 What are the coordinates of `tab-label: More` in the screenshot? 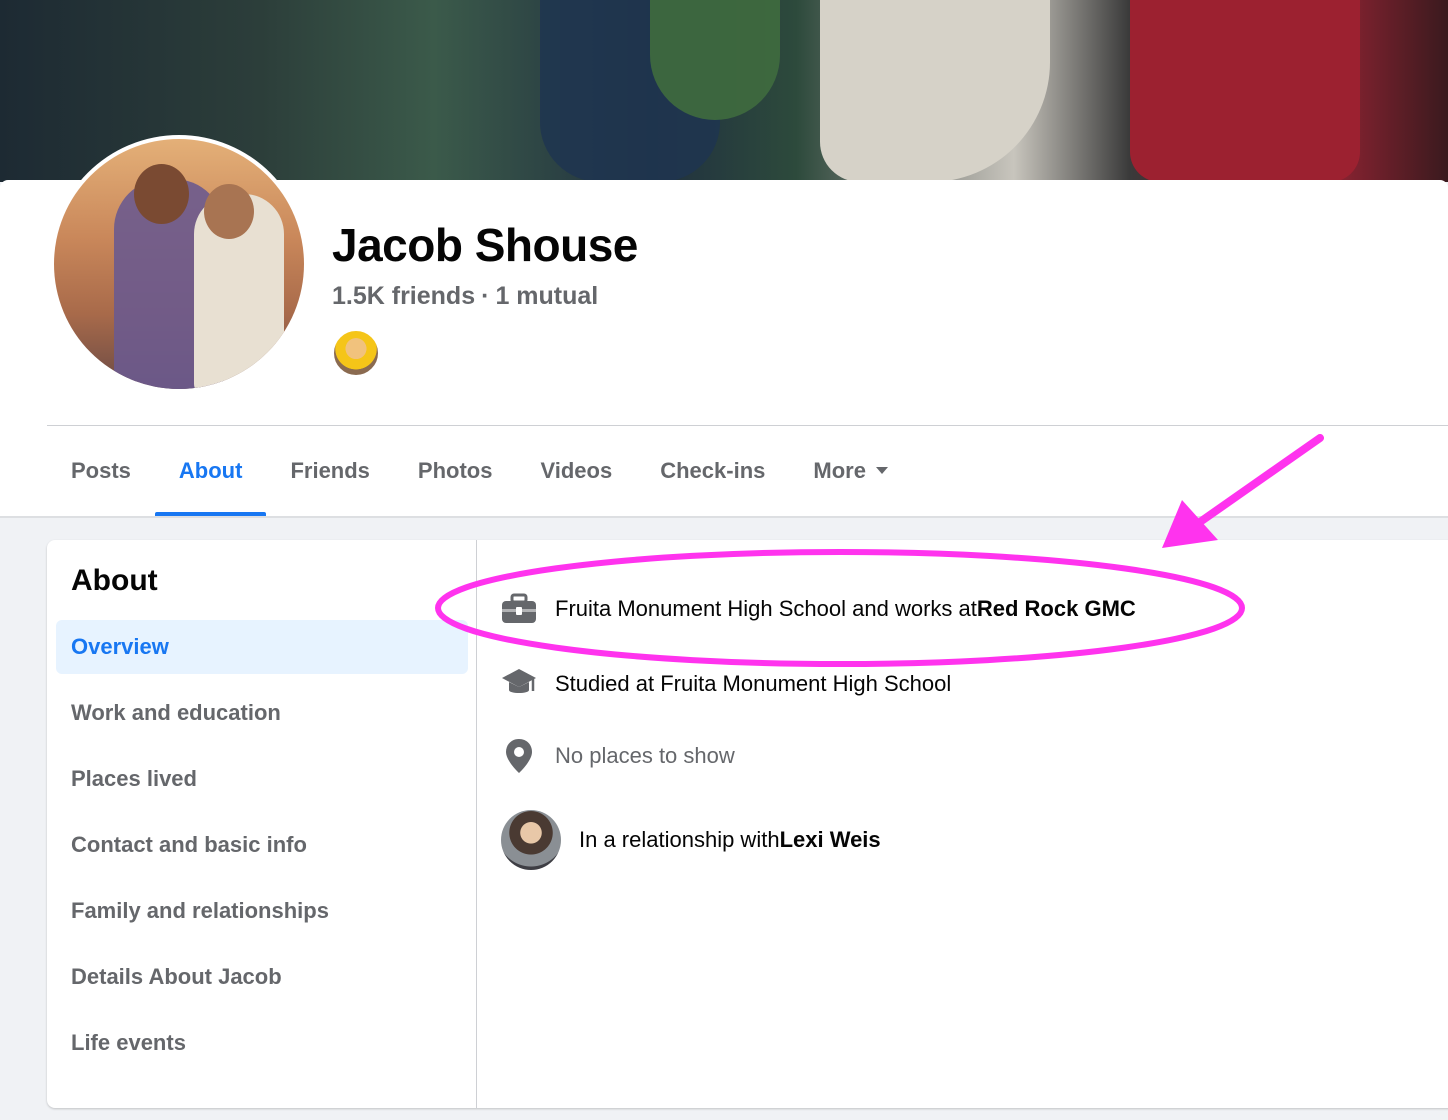 It's located at (839, 470).